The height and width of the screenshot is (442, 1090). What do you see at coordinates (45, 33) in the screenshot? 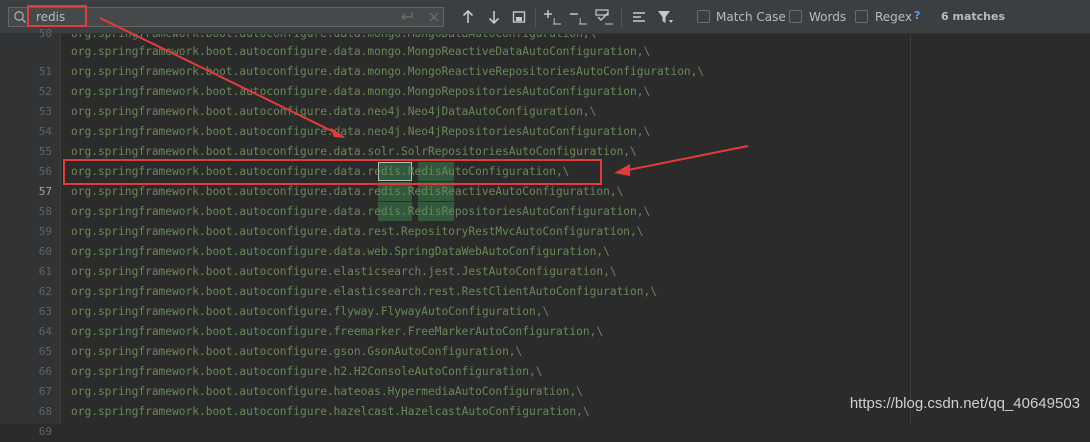
I see `line-number: 50` at bounding box center [45, 33].